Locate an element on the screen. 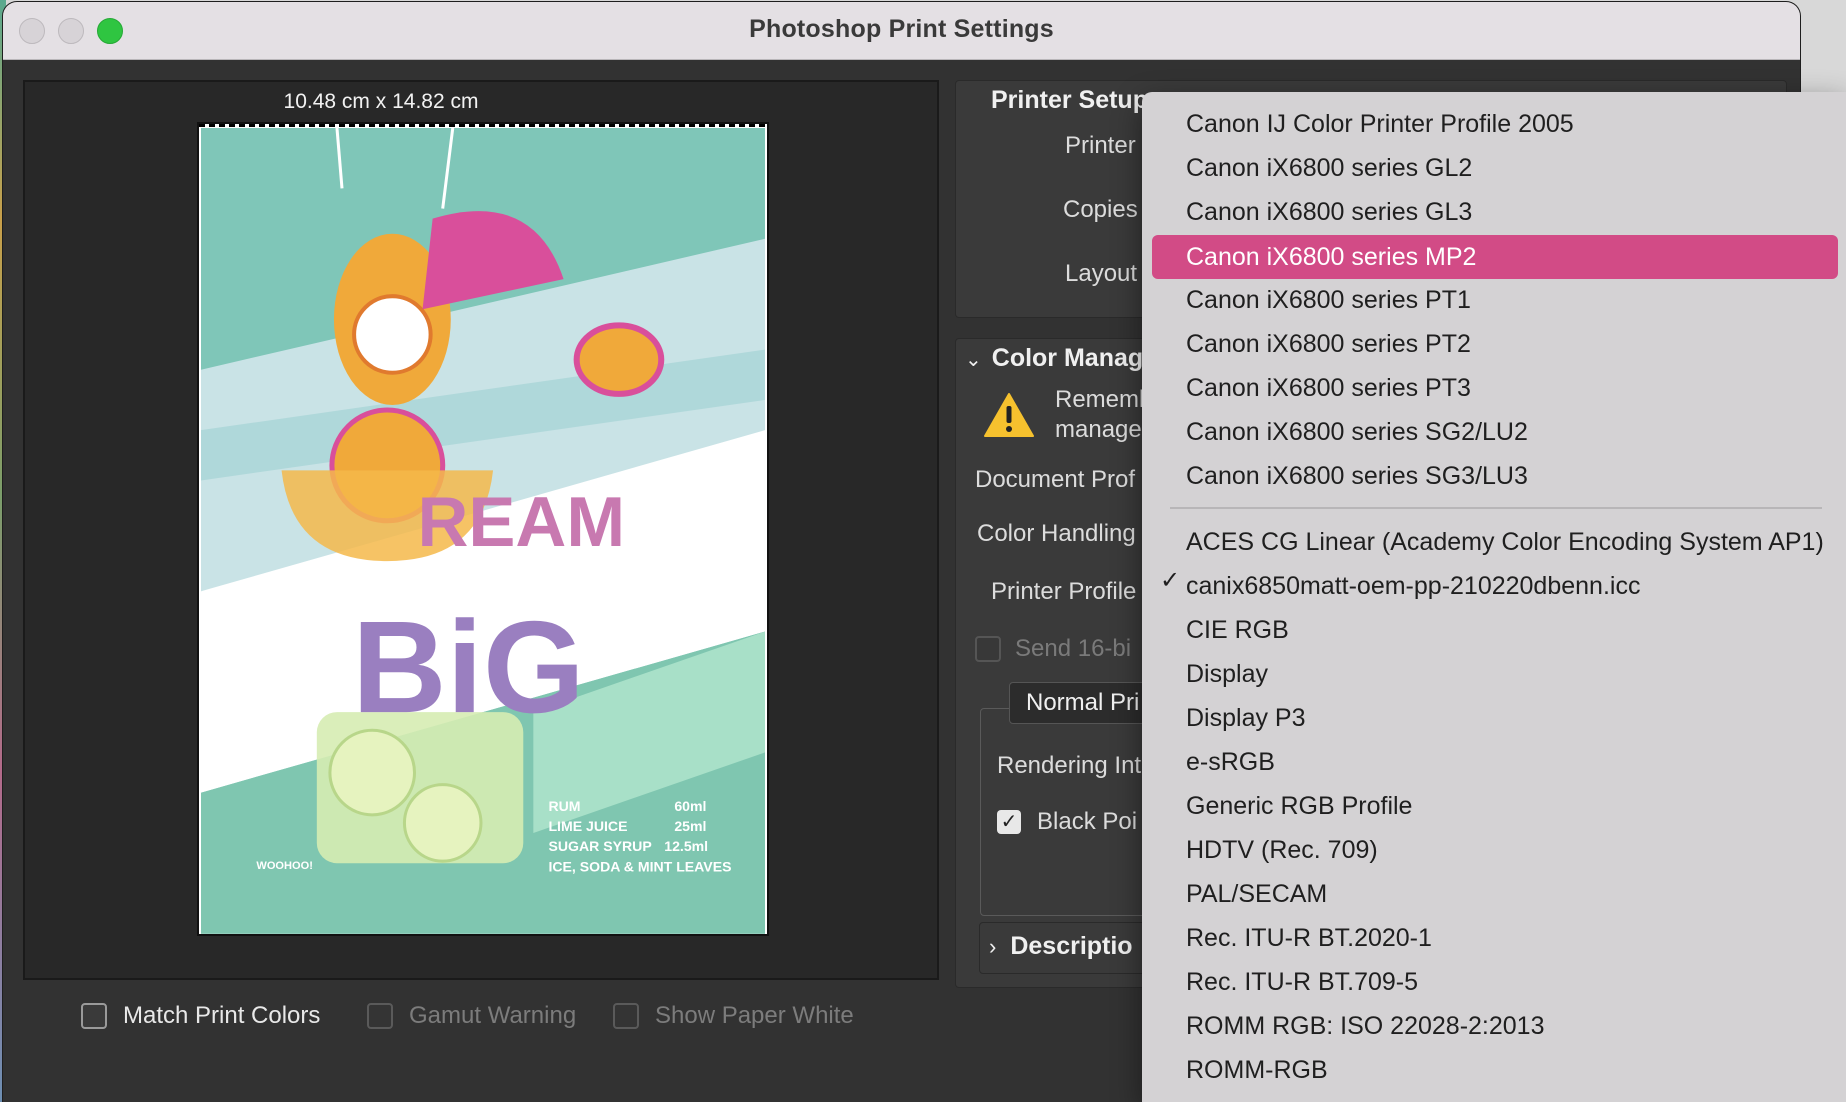 The width and height of the screenshot is (1846, 1102). copies-label: Copies is located at coordinates (1100, 209).